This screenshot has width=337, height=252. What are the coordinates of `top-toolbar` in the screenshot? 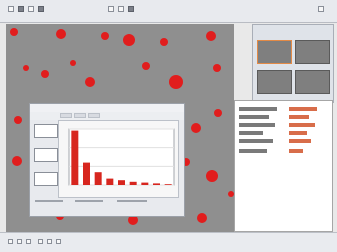 It's located at (168, 11).